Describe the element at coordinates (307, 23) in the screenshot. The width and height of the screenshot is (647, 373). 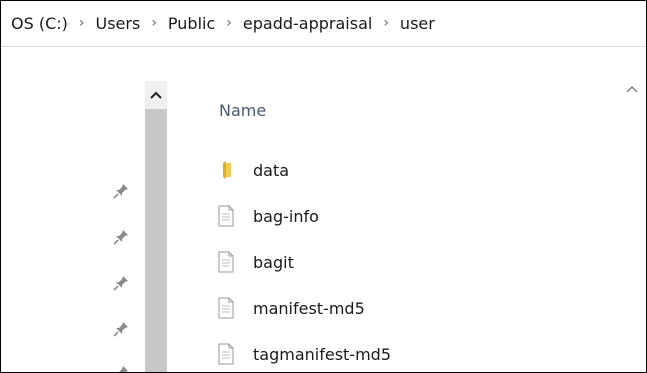
I see `breadcrumb-item-epadd-appraisal: epadd-appraisal` at that location.